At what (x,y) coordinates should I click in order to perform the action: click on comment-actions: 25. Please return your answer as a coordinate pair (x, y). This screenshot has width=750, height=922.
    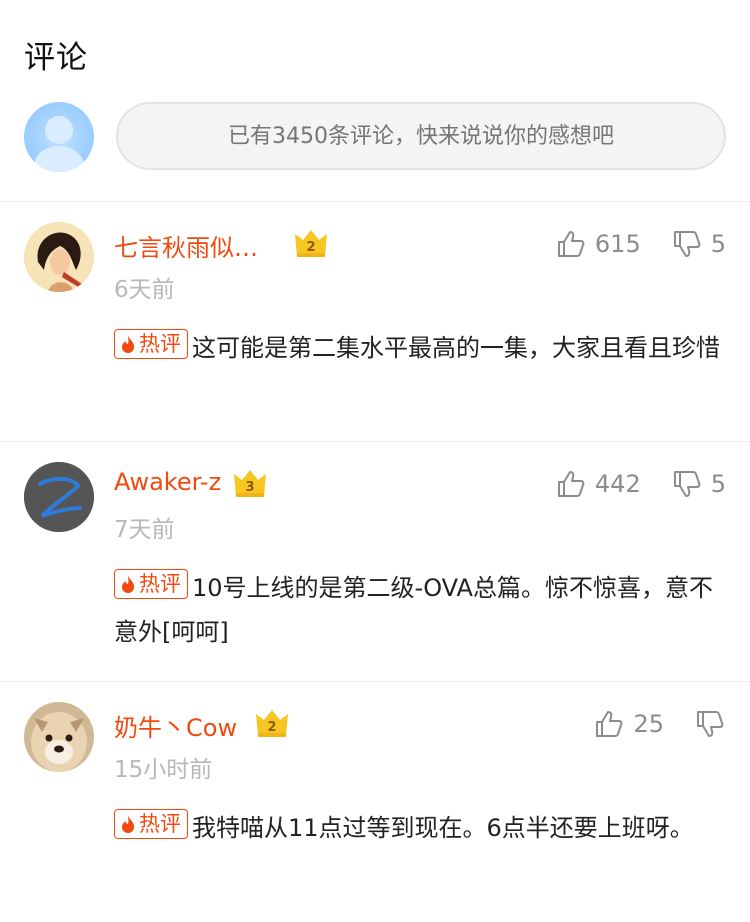
    Looking at the image, I should click on (659, 724).